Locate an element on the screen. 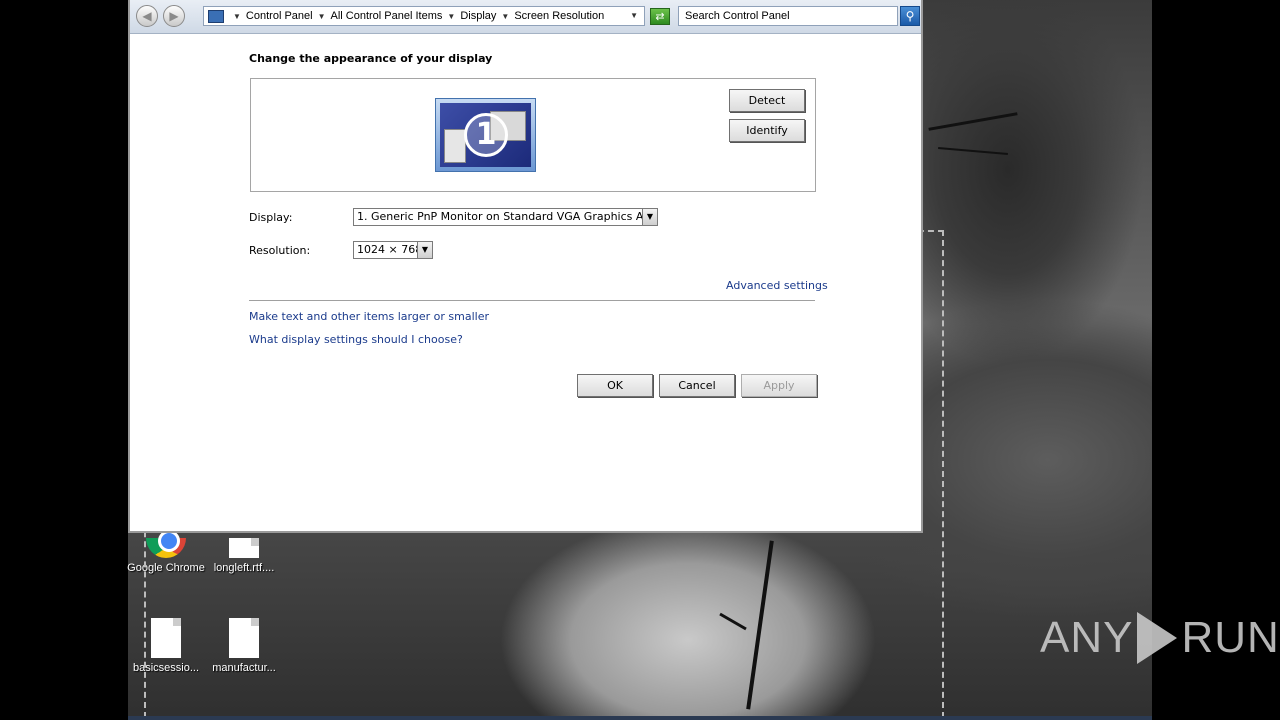  advanced-settings-link: Advanced settings is located at coordinates (777, 285).